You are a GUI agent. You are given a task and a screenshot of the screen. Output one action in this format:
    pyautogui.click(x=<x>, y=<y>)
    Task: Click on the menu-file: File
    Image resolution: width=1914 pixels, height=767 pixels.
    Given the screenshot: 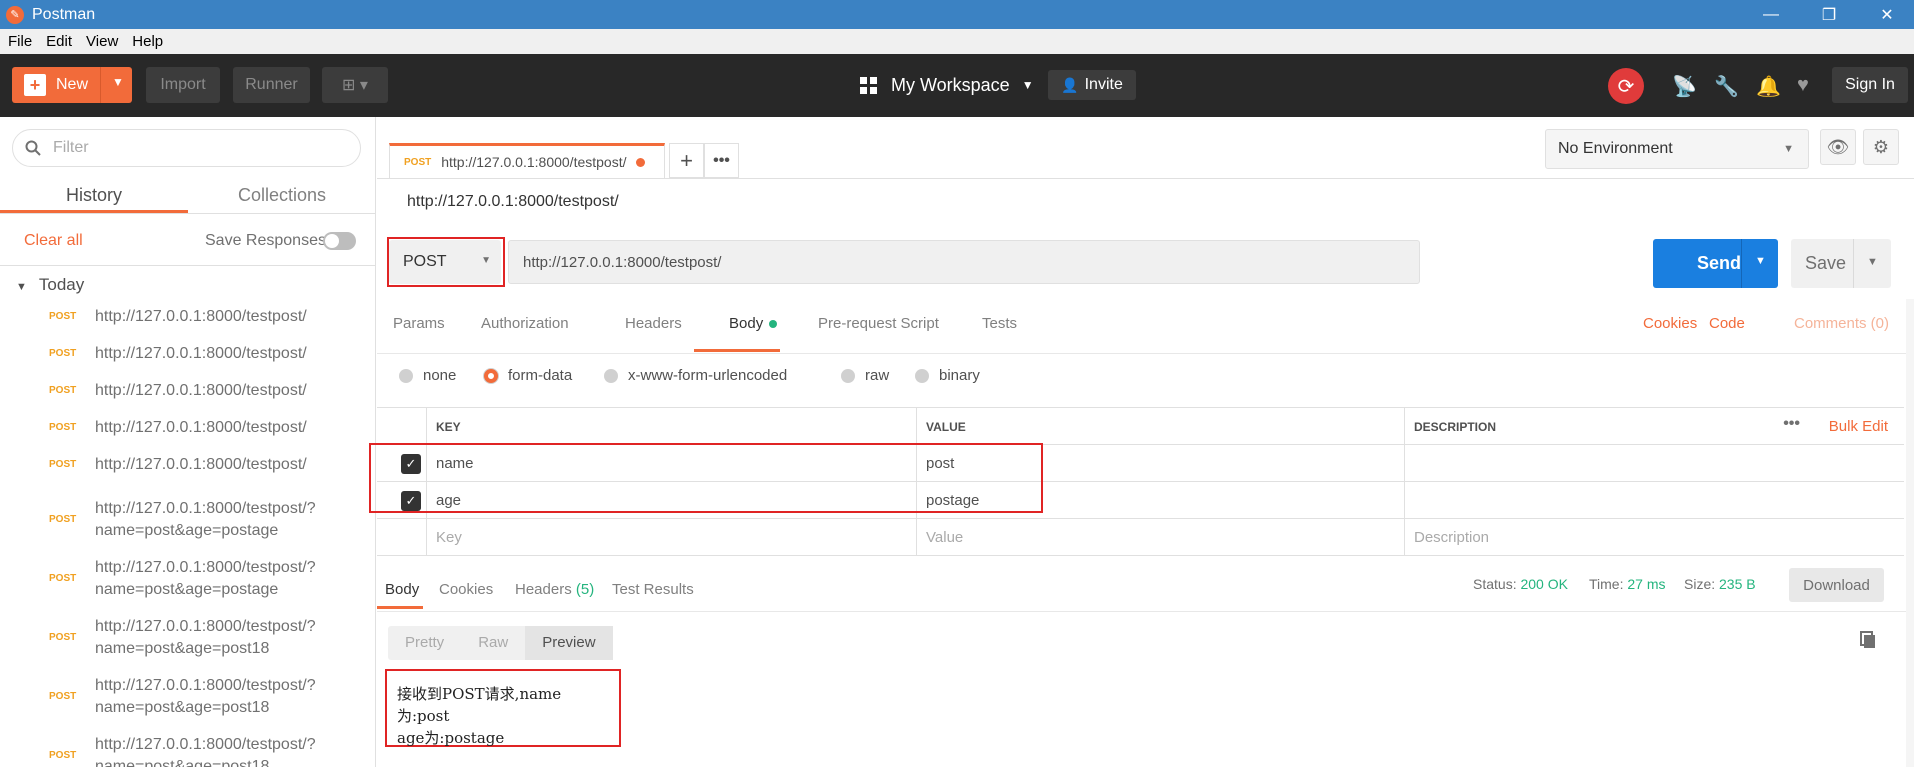 What is the action you would take?
    pyautogui.click(x=20, y=41)
    